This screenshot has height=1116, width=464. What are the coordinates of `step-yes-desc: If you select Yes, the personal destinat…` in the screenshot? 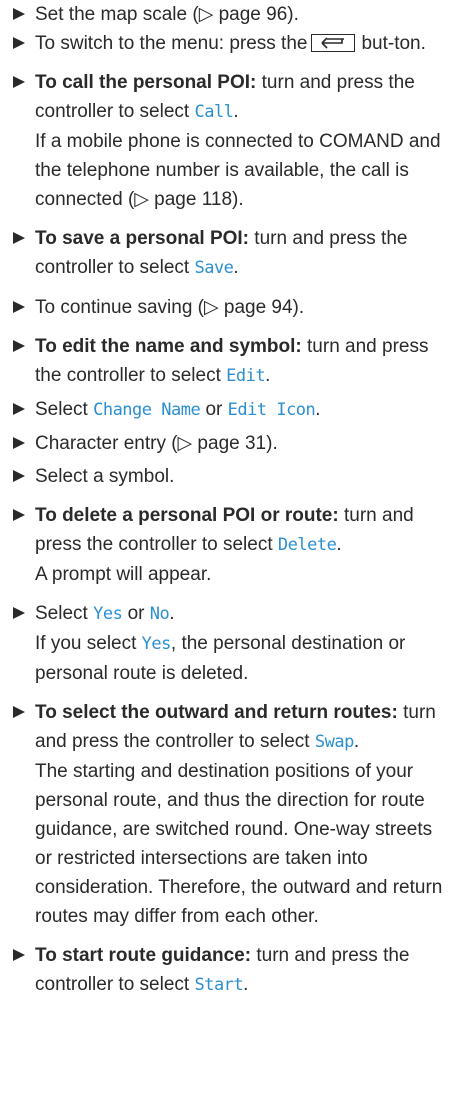 It's located at (220, 658).